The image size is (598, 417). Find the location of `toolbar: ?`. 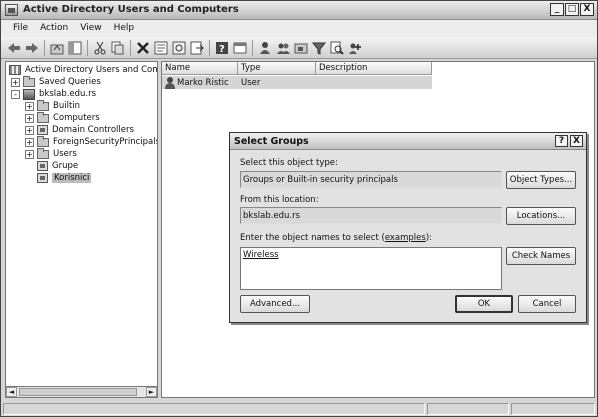

toolbar: ? is located at coordinates (299, 48).